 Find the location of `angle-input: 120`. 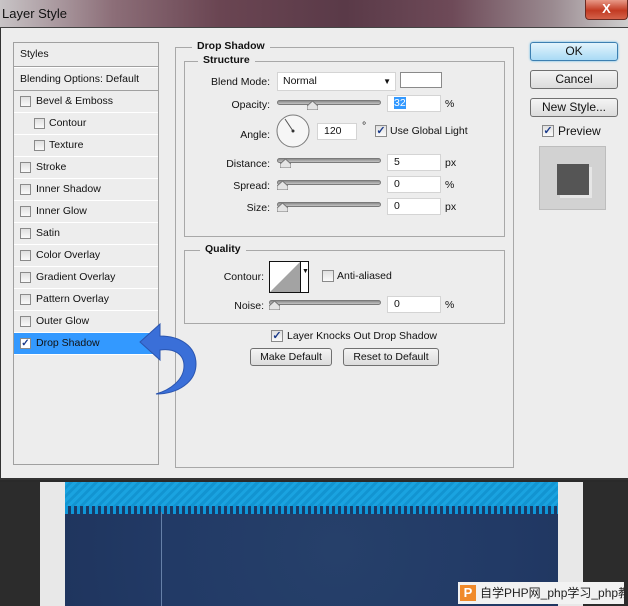

angle-input: 120 is located at coordinates (337, 131).